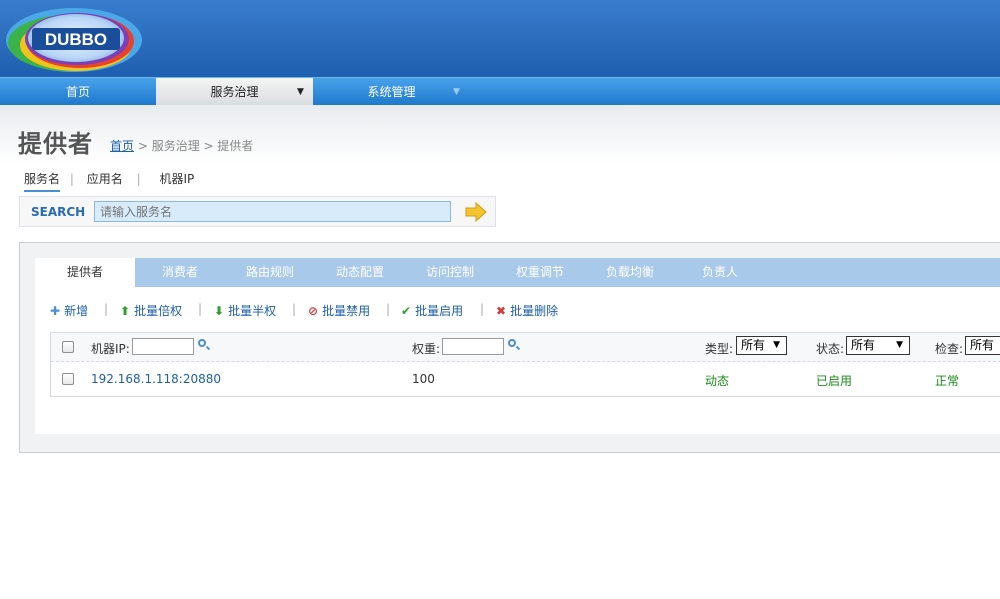  I want to click on tab-label: 权重调节, so click(539, 272).